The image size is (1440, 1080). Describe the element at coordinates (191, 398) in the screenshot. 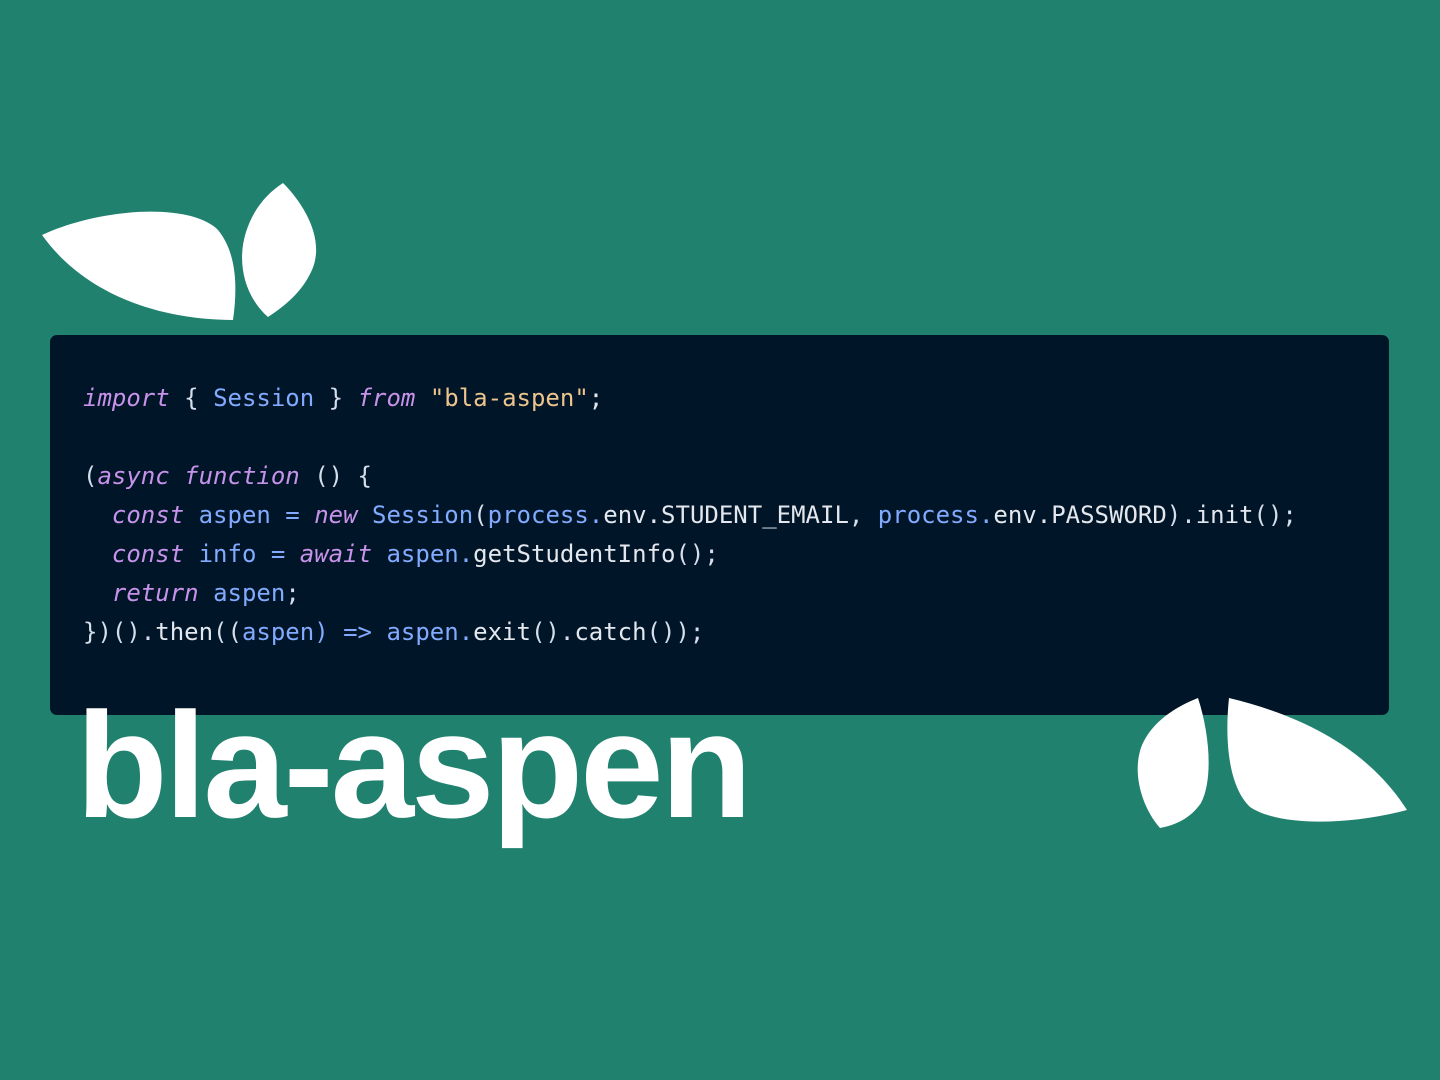

I see `code-token: {` at that location.